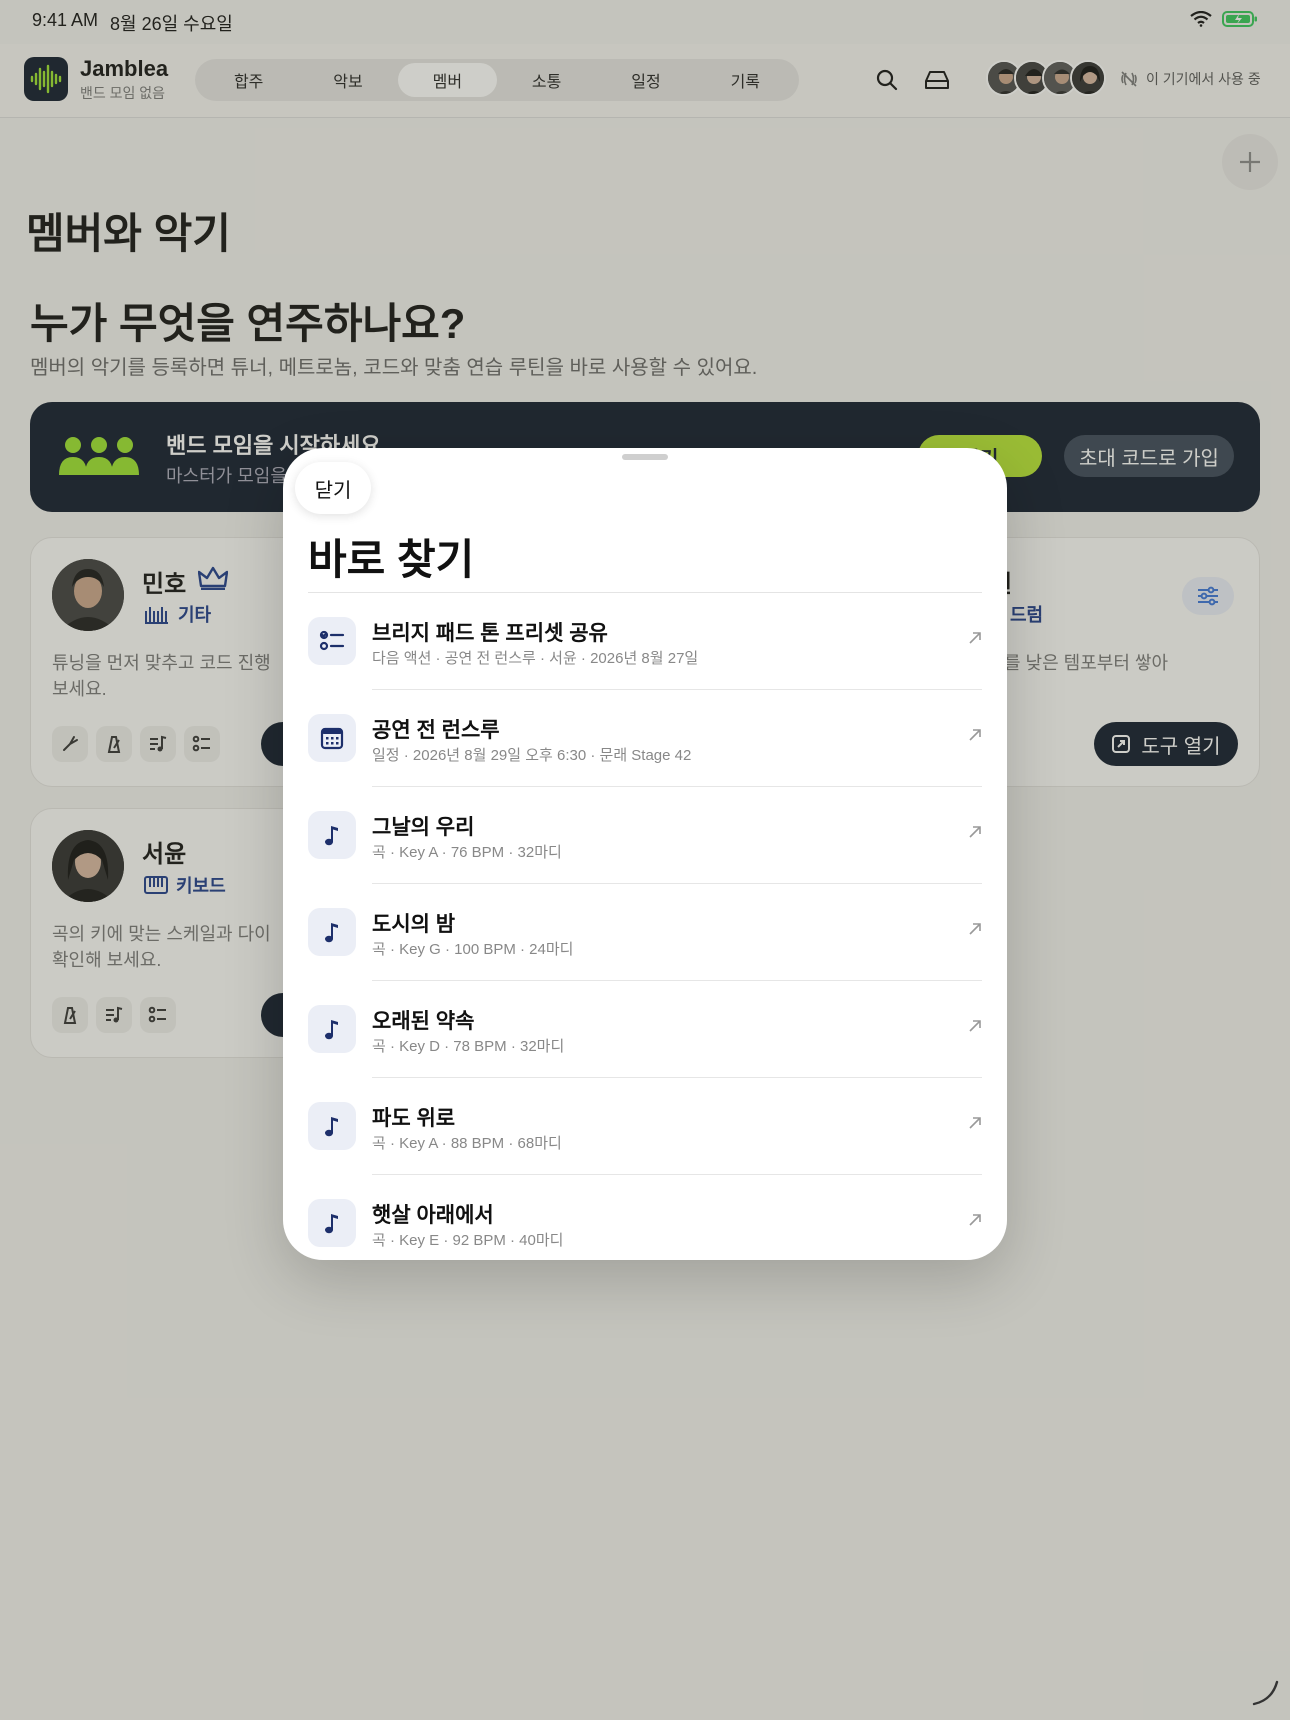 The width and height of the screenshot is (1290, 1720). What do you see at coordinates (473, 949) in the screenshot?
I see `item-subtitle: 곡 · Key G · 100 BPM · 24마디` at bounding box center [473, 949].